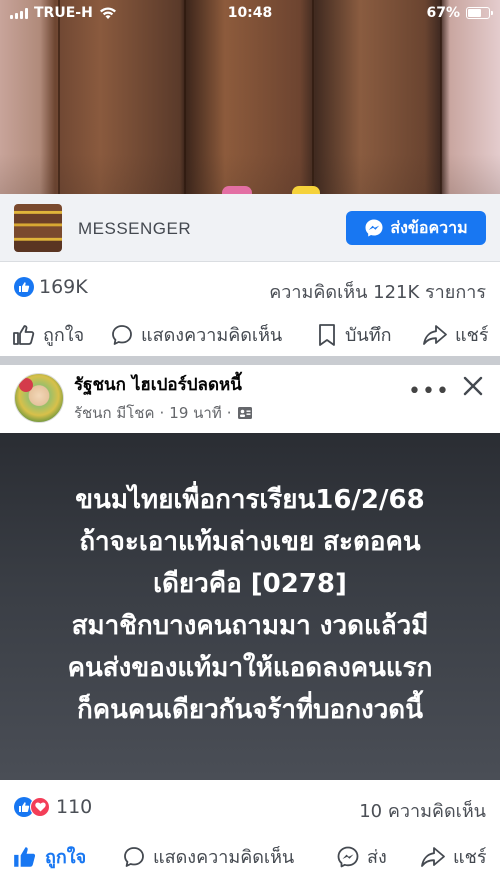 Image resolution: width=500 pixels, height=889 pixels. Describe the element at coordinates (53, 807) in the screenshot. I see `post2-reaction-group: 110` at that location.